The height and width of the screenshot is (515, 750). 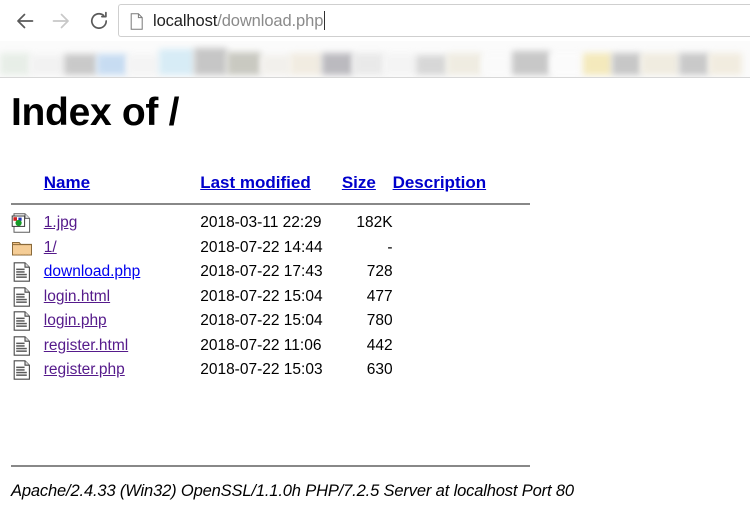 I want to click on file-name-cell: download.php, so click(x=122, y=272).